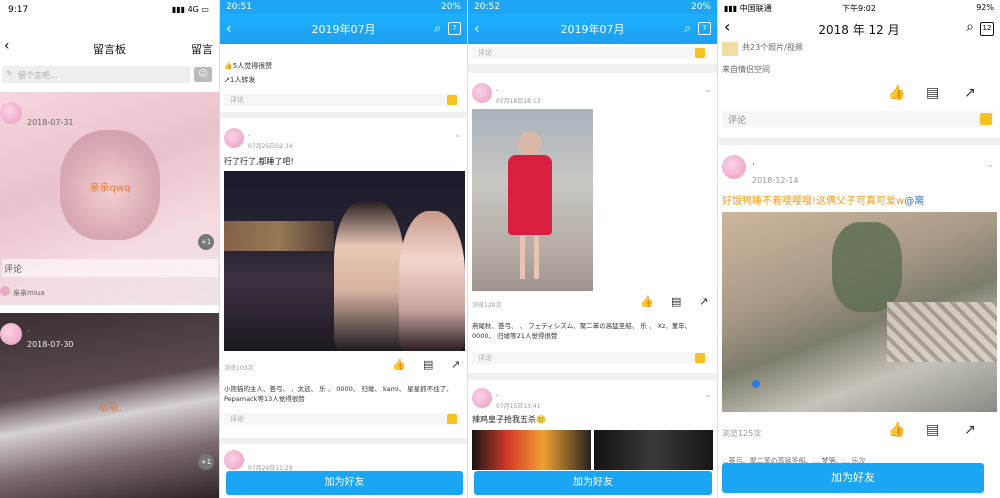 This screenshot has width=1000, height=498. Describe the element at coordinates (203, 74) in the screenshot. I see `emoji-icon: ☺` at that location.